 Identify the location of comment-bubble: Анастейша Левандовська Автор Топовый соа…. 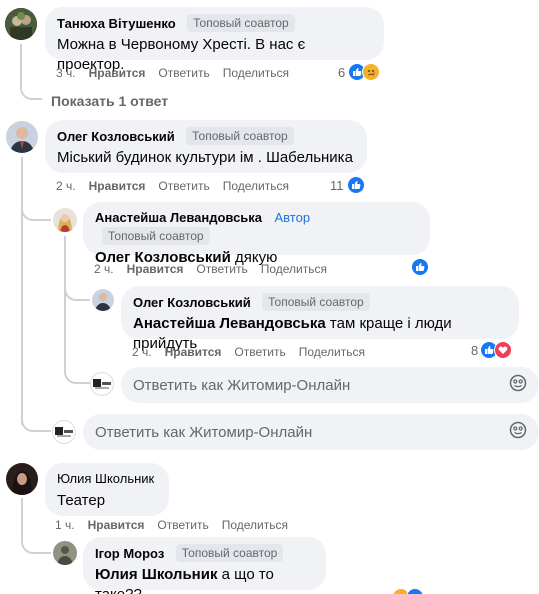
(256, 234).